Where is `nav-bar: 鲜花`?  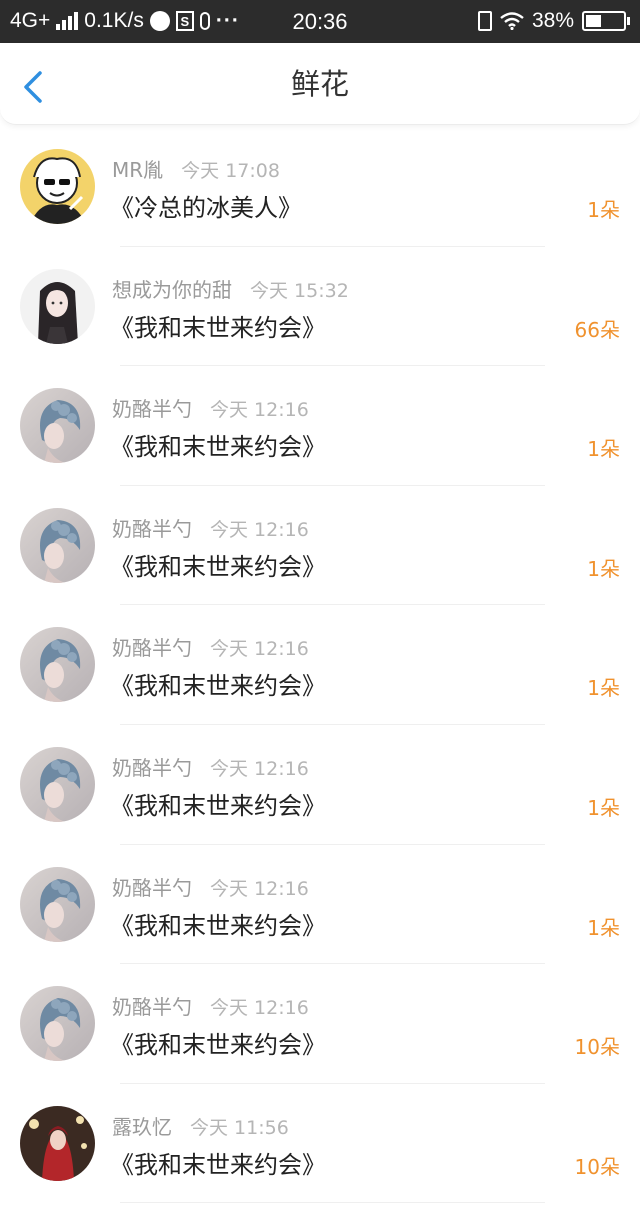 nav-bar: 鲜花 is located at coordinates (320, 84).